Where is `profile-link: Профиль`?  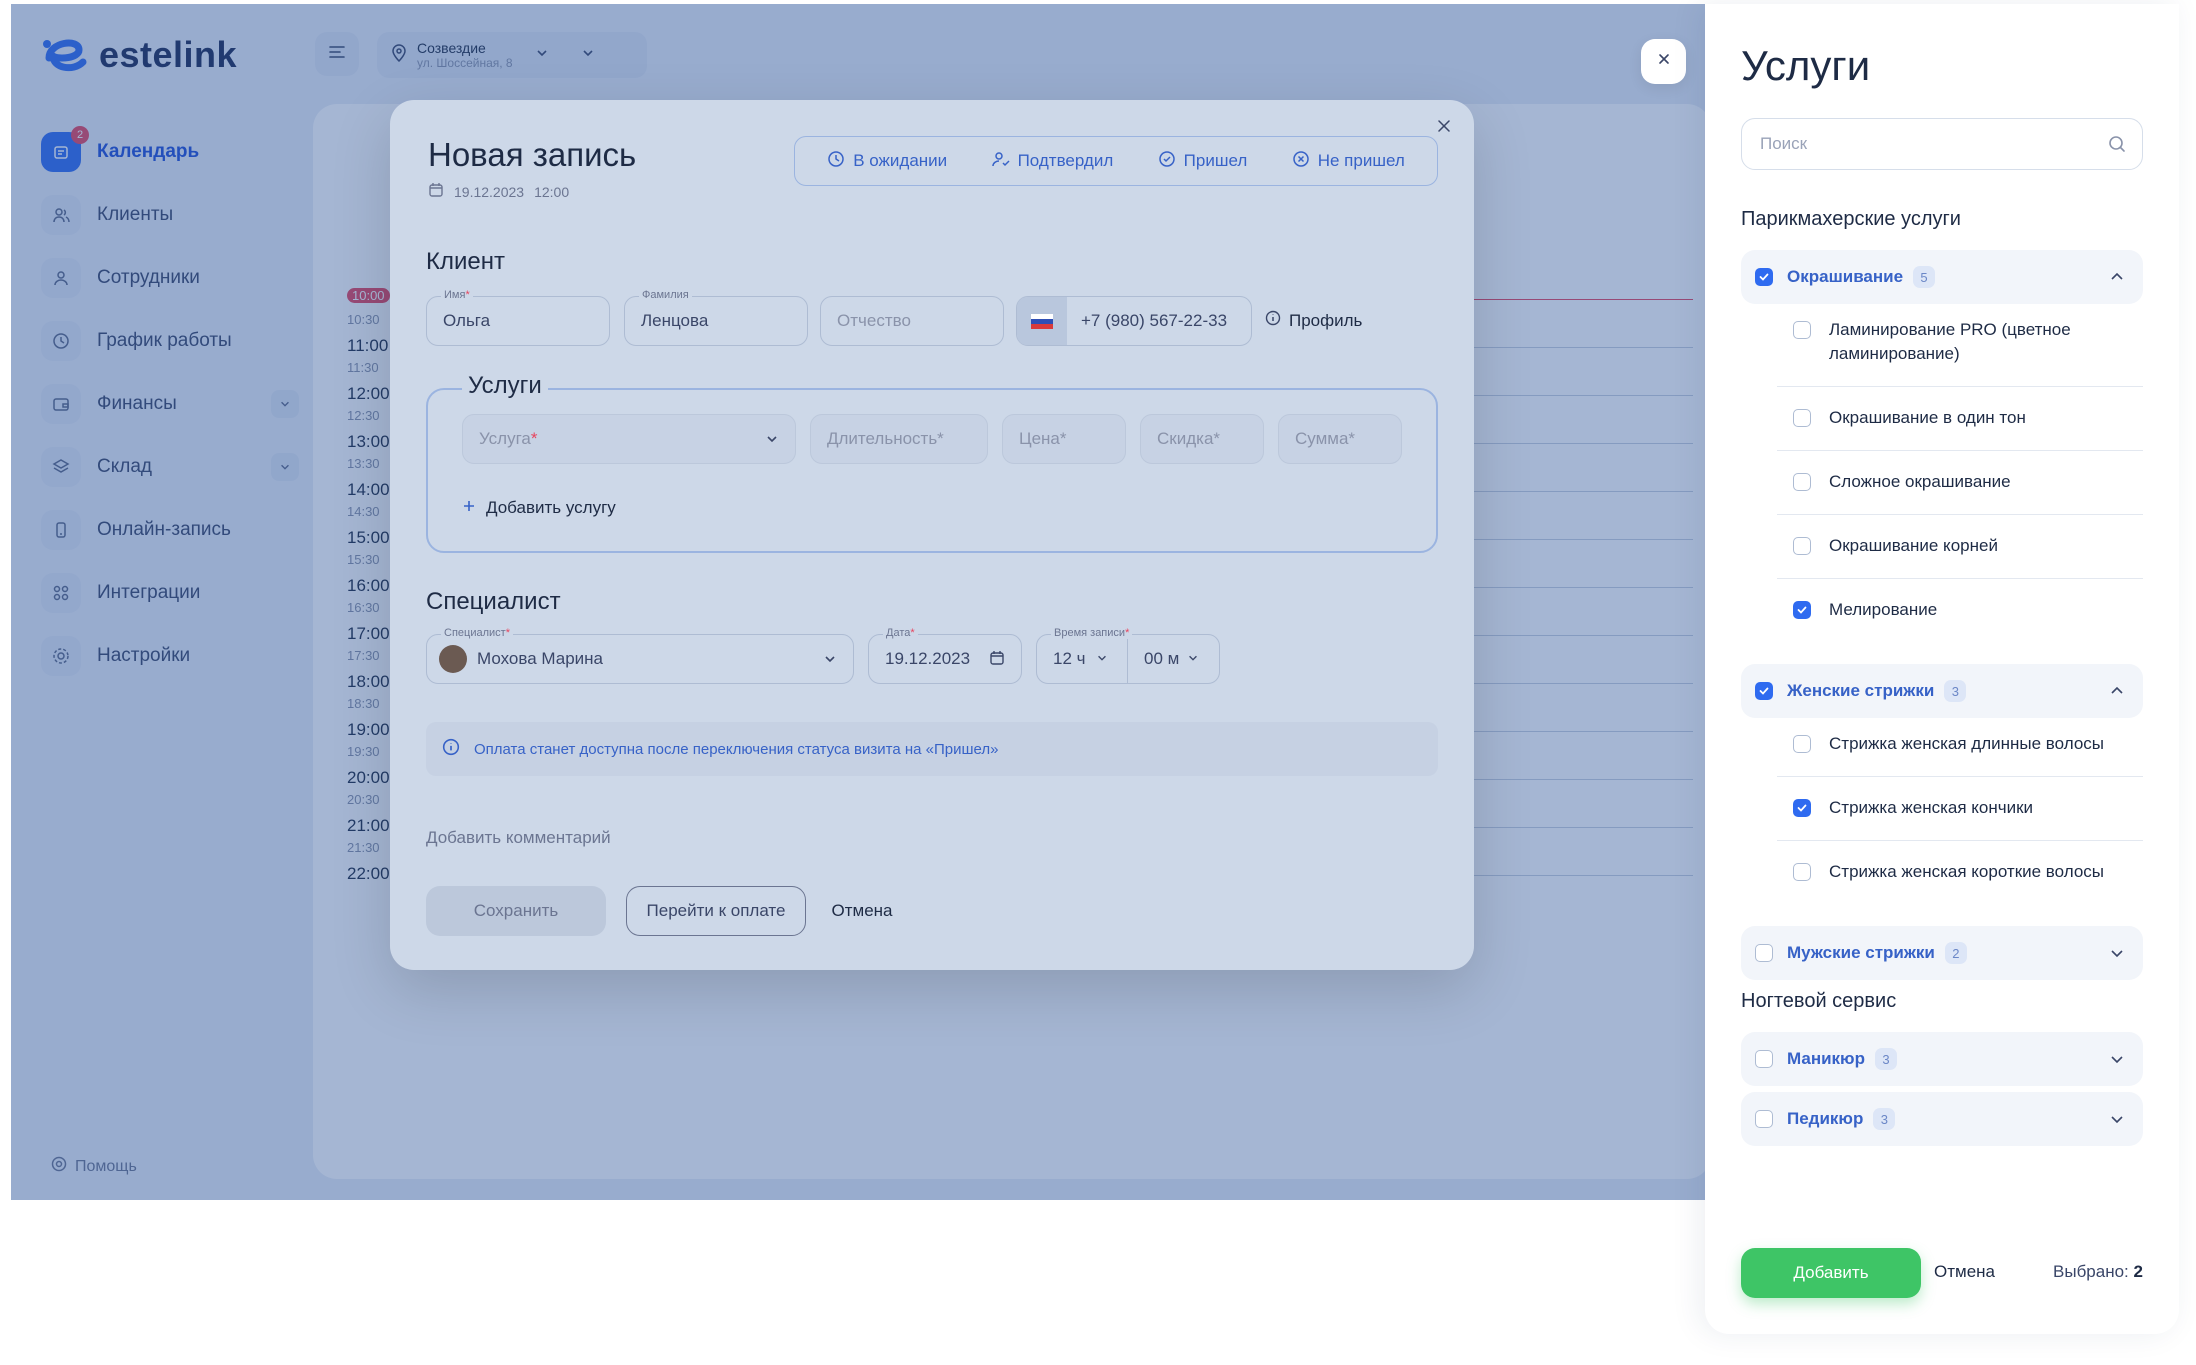 profile-link: Профиль is located at coordinates (1313, 320).